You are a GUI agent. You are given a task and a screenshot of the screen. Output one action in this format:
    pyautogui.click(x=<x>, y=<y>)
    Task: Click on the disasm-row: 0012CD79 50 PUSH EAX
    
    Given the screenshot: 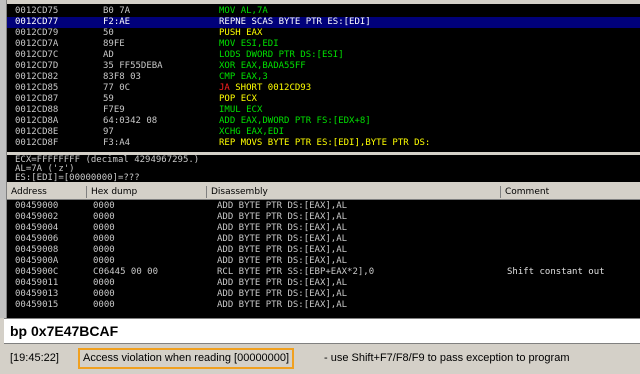 What is the action you would take?
    pyautogui.click(x=323, y=33)
    